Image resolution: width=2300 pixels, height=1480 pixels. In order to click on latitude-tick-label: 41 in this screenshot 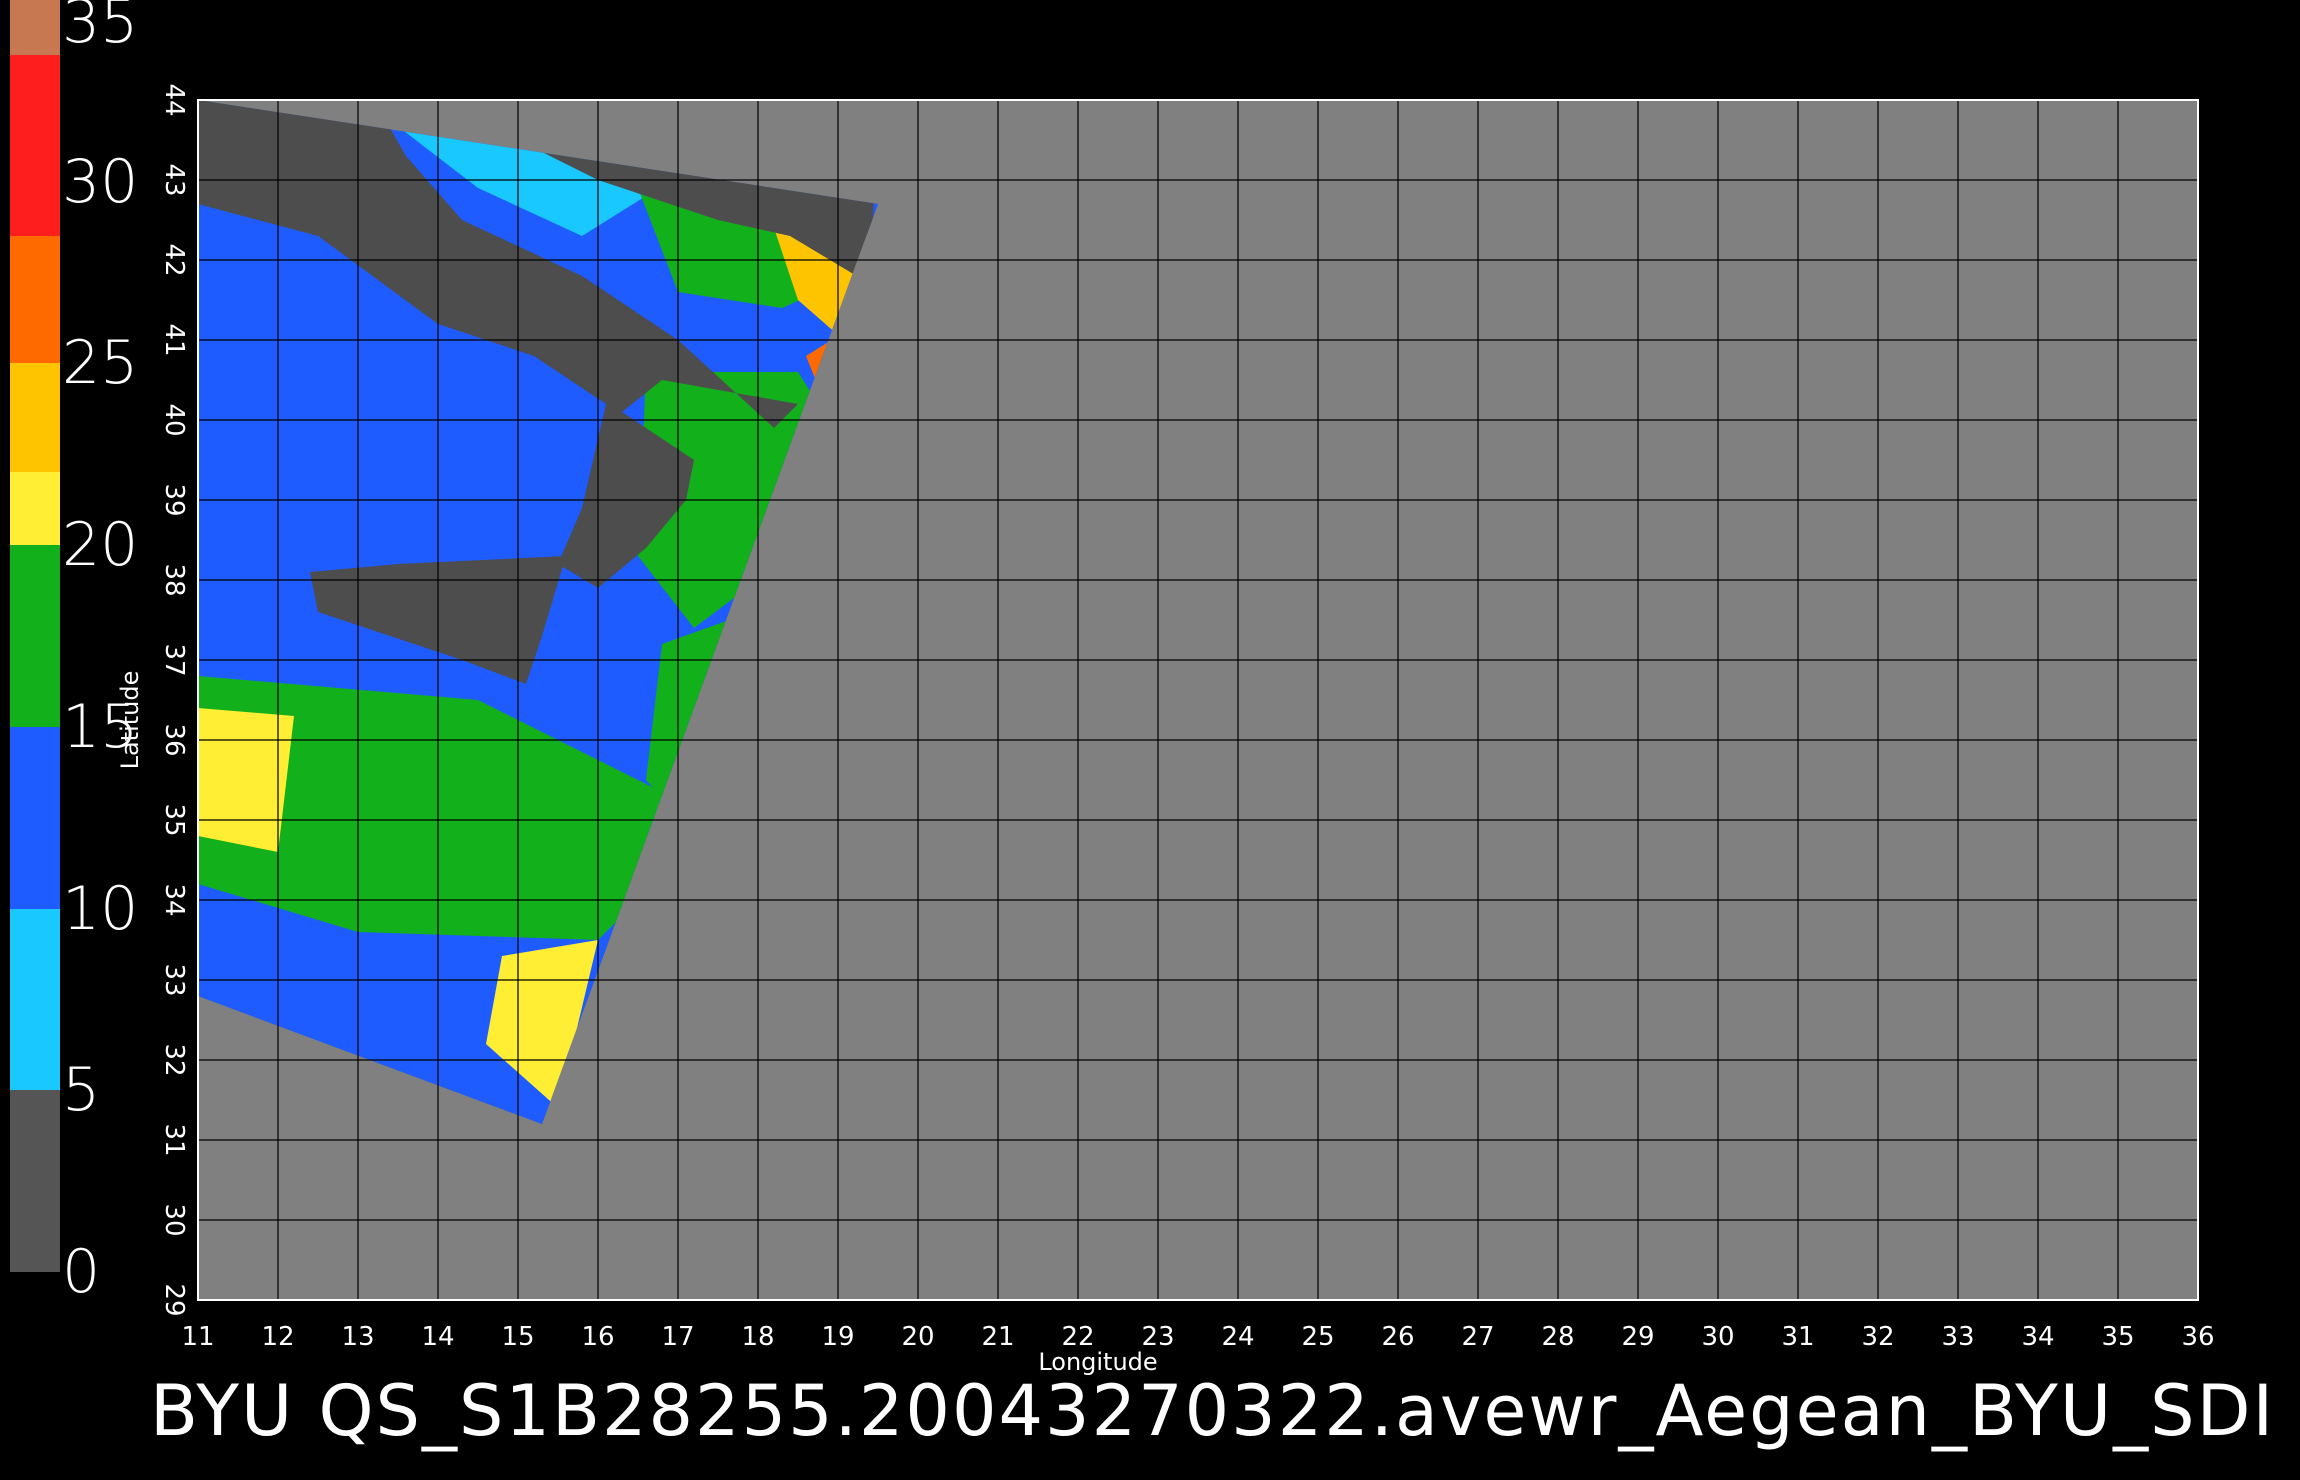, I will do `click(174, 339)`.